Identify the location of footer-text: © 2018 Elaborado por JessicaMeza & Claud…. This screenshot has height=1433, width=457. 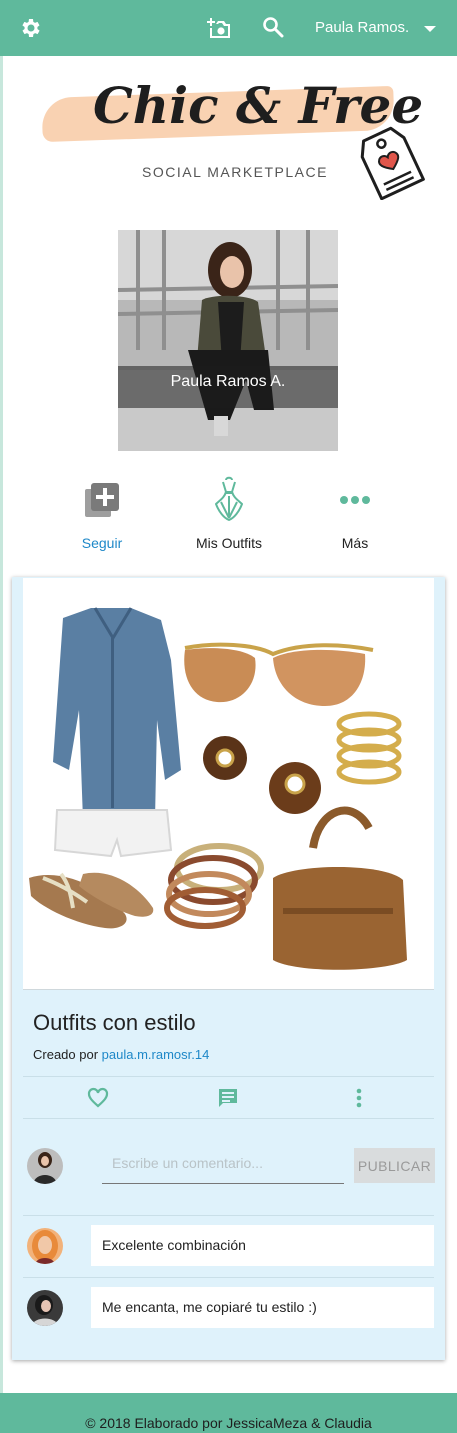
(228, 1423).